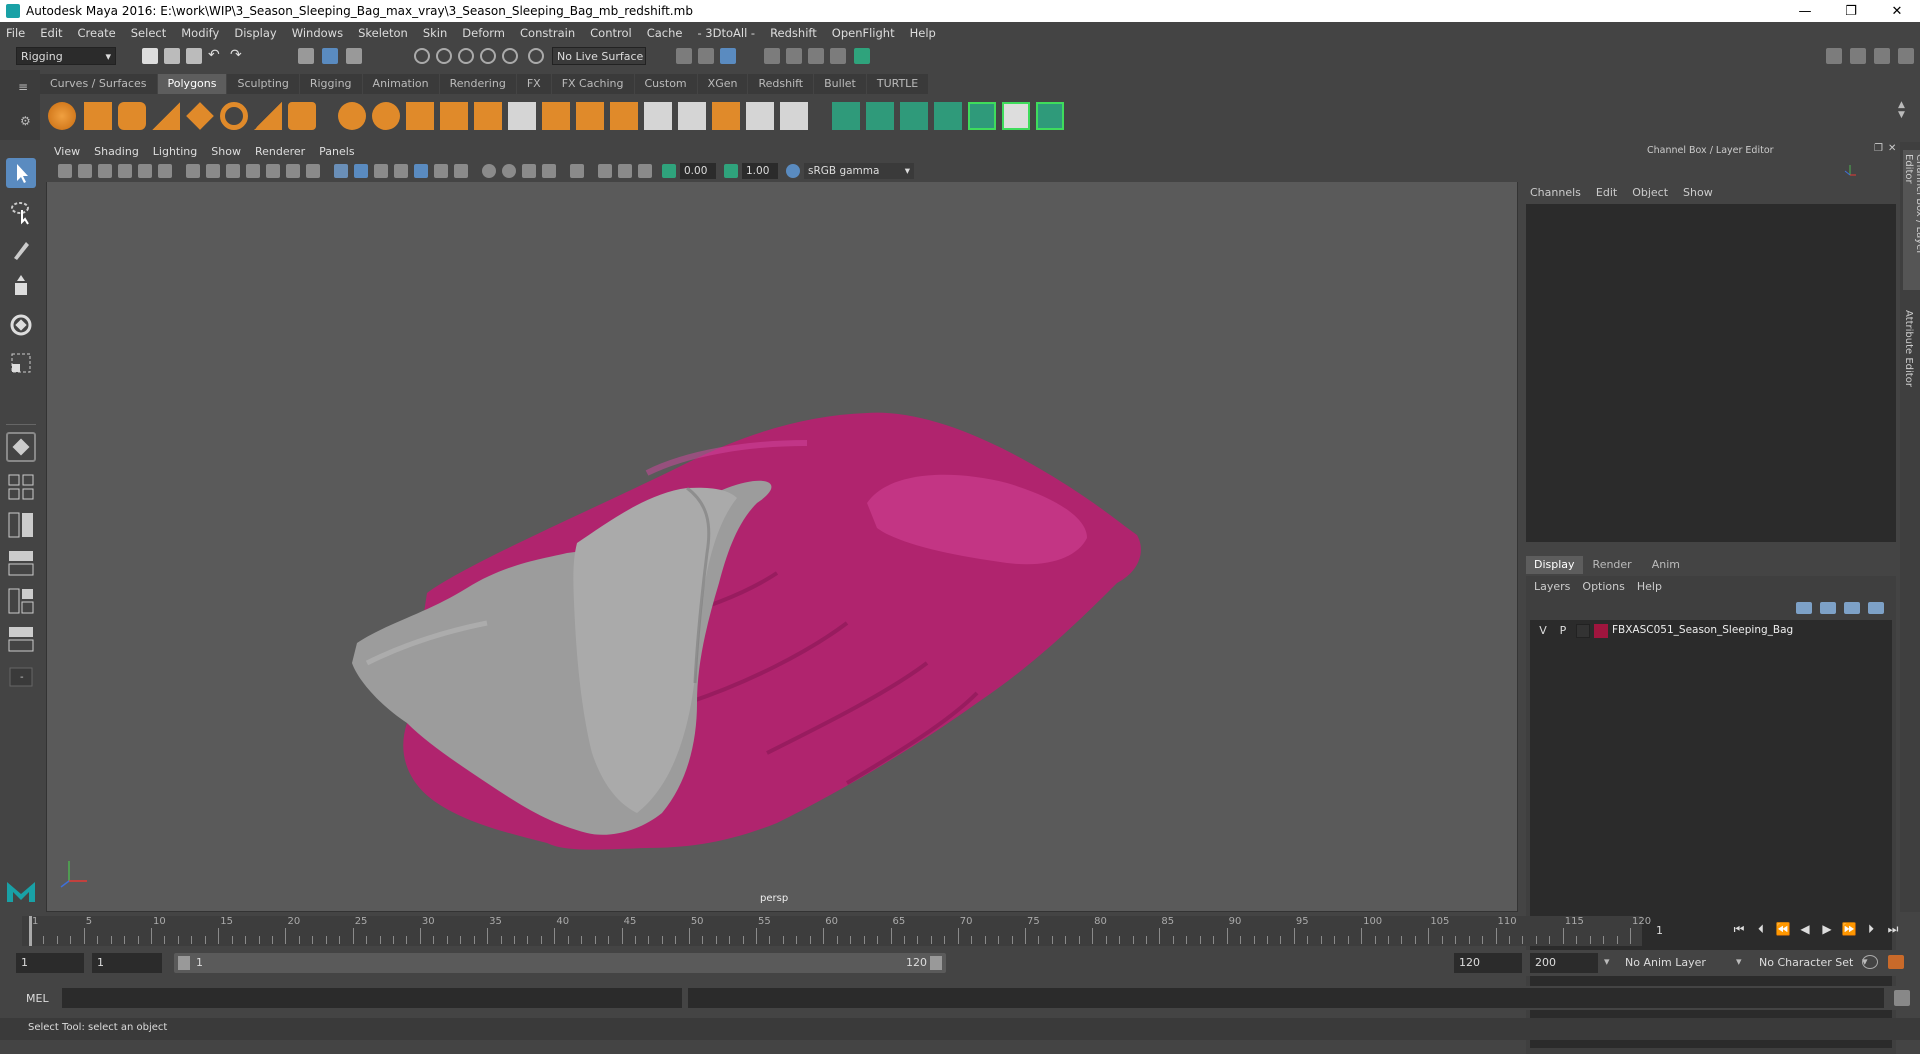  I want to click on smooth-shade-icon, so click(361, 171).